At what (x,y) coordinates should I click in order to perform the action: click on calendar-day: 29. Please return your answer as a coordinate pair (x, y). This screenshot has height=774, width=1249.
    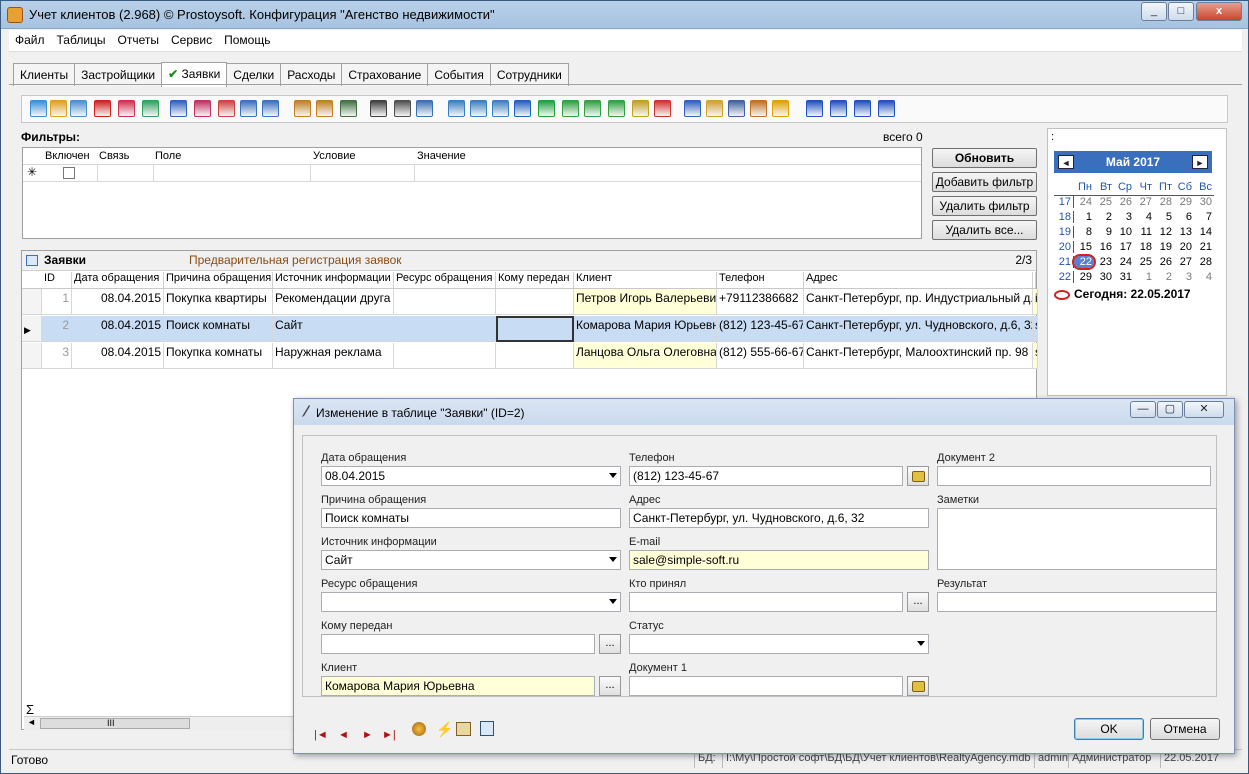
    Looking at the image, I should click on (1084, 277).